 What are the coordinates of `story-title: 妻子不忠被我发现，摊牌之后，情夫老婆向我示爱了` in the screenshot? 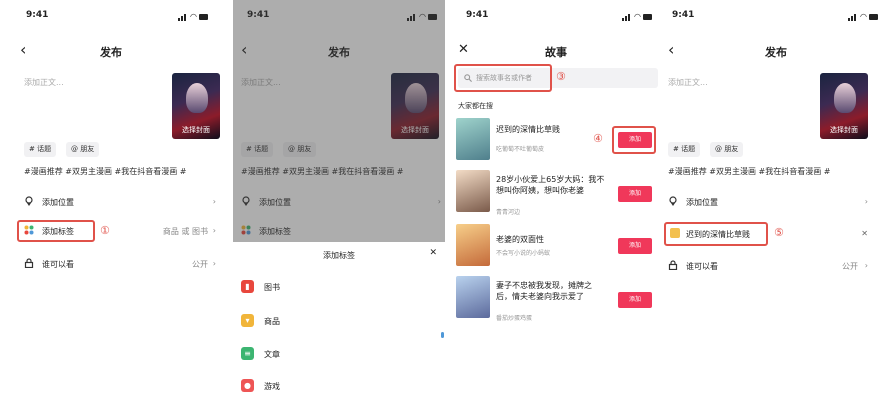 It's located at (544, 291).